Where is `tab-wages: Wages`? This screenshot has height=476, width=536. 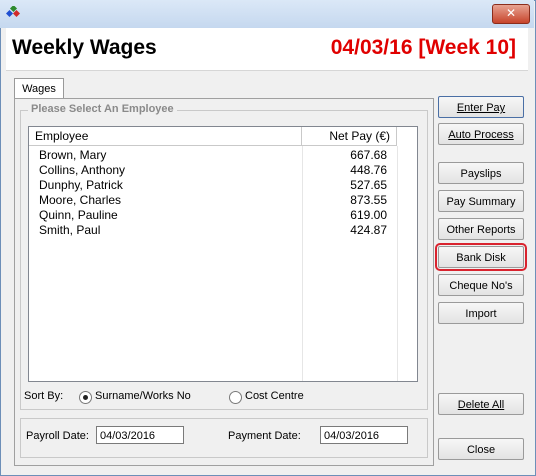 tab-wages: Wages is located at coordinates (39, 88).